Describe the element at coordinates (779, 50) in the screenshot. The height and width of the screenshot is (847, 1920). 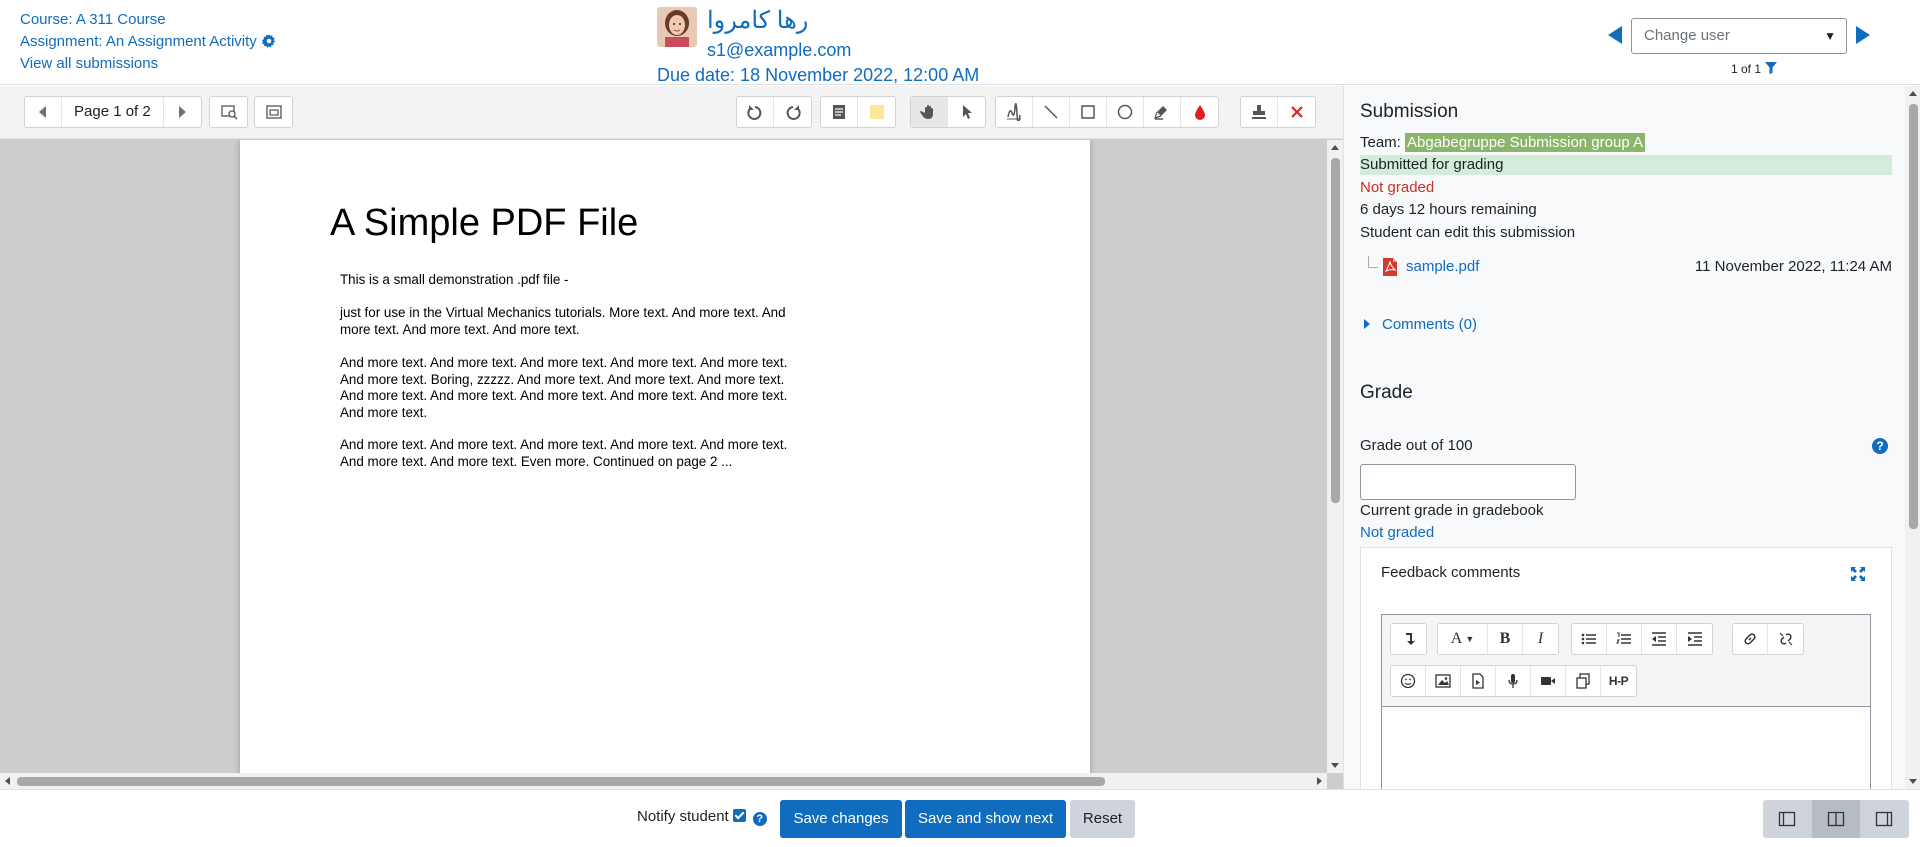
I see `user-email-link: s1@example.com` at that location.